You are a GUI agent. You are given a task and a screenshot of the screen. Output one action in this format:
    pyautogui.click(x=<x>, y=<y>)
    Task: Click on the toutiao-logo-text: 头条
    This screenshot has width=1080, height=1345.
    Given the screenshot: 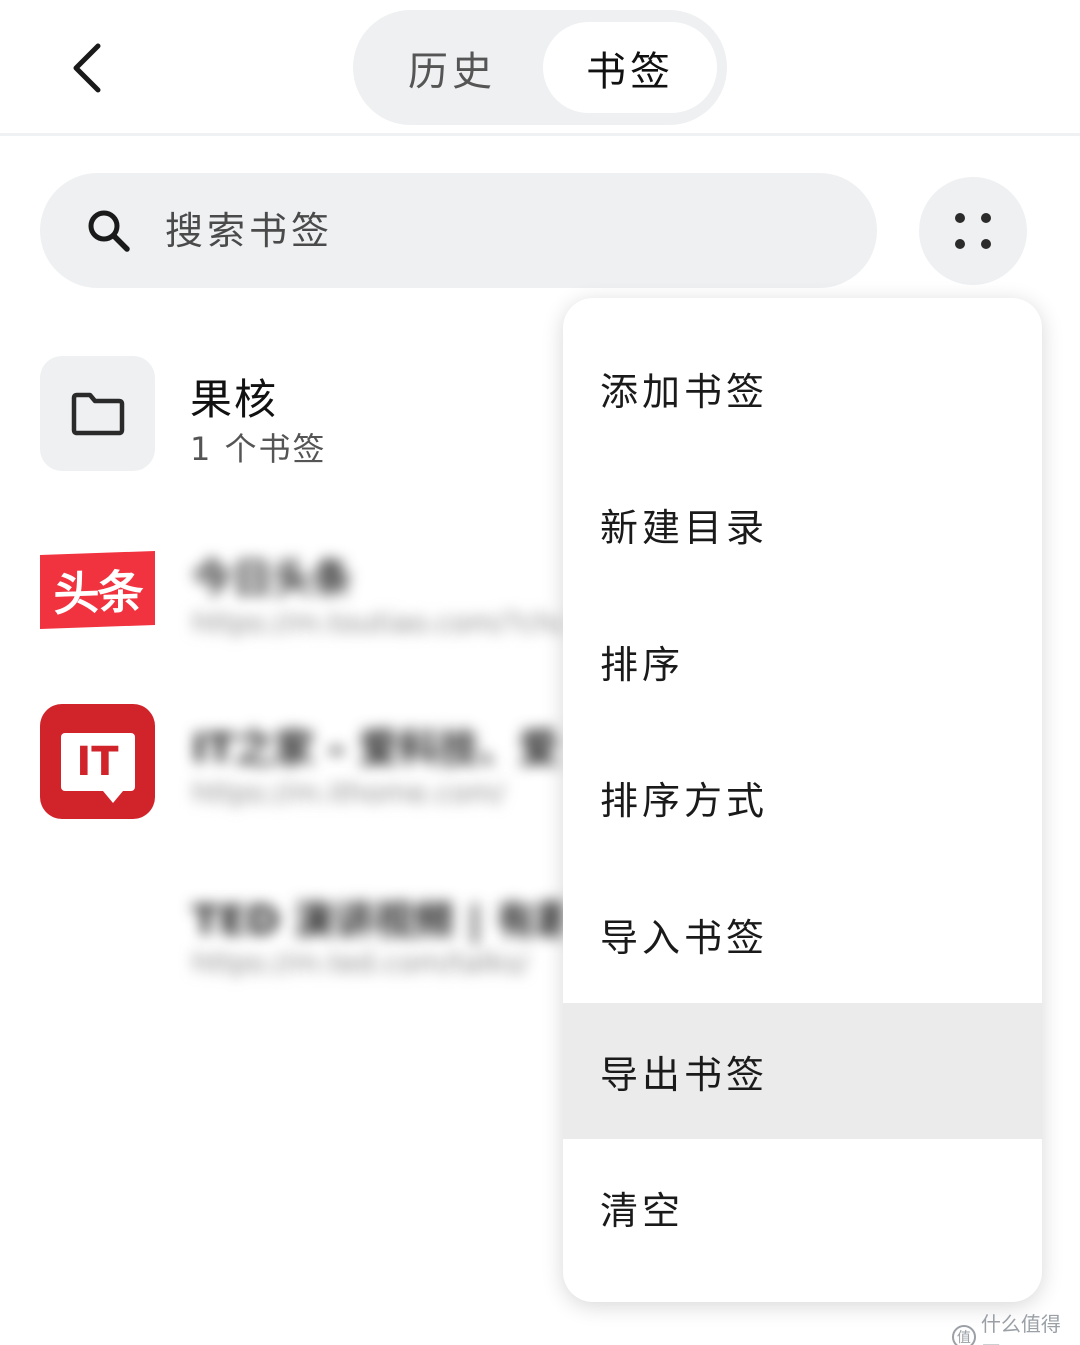 What is the action you would take?
    pyautogui.click(x=97, y=593)
    